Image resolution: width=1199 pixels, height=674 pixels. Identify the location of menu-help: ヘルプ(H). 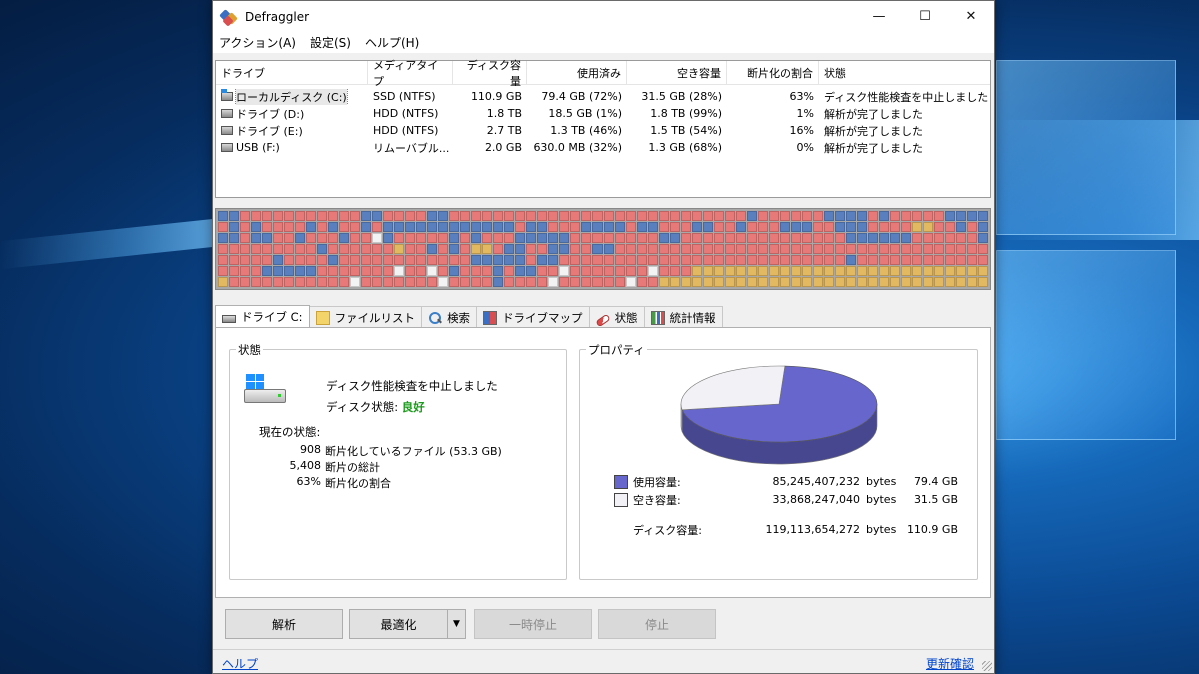
(392, 42).